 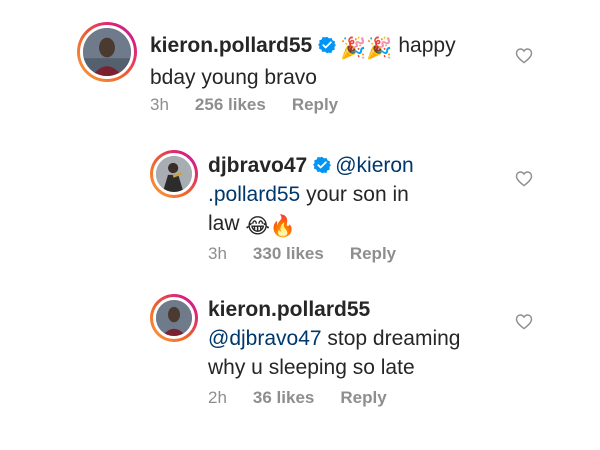 I want to click on comment-body: law, so click(x=224, y=223).